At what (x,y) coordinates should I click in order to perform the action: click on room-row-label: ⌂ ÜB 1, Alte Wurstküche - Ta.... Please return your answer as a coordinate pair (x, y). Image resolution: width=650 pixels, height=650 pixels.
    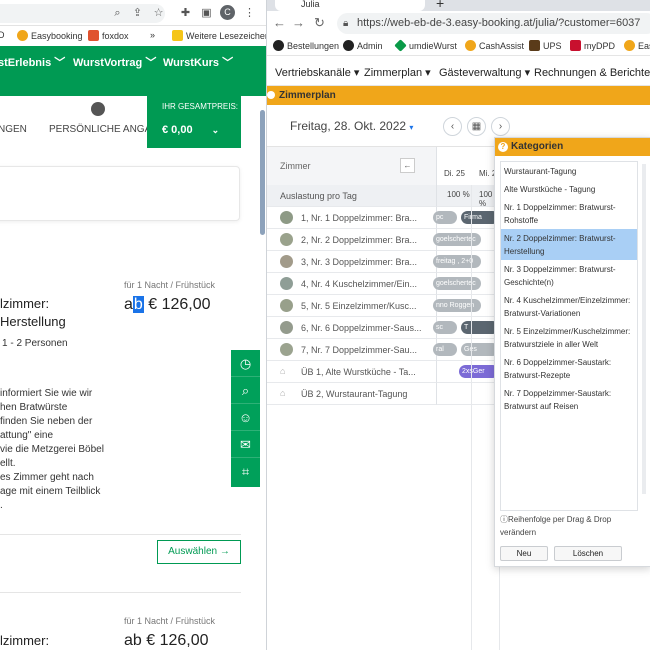
    Looking at the image, I should click on (352, 372).